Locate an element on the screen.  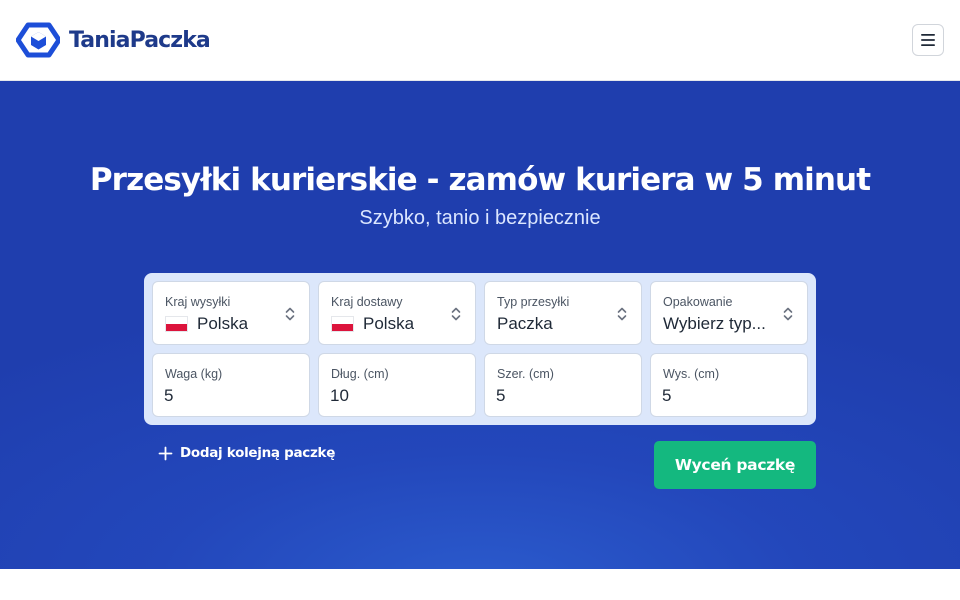
length-field: Dług. (cm) is located at coordinates (397, 385).